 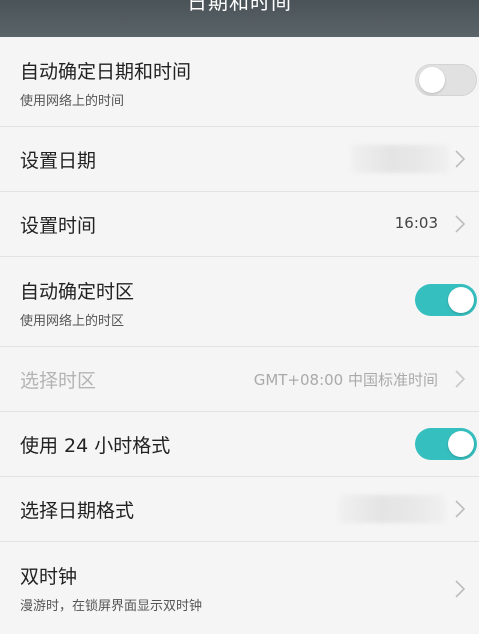 I want to click on app-header: 日期和时间, so click(x=239, y=18).